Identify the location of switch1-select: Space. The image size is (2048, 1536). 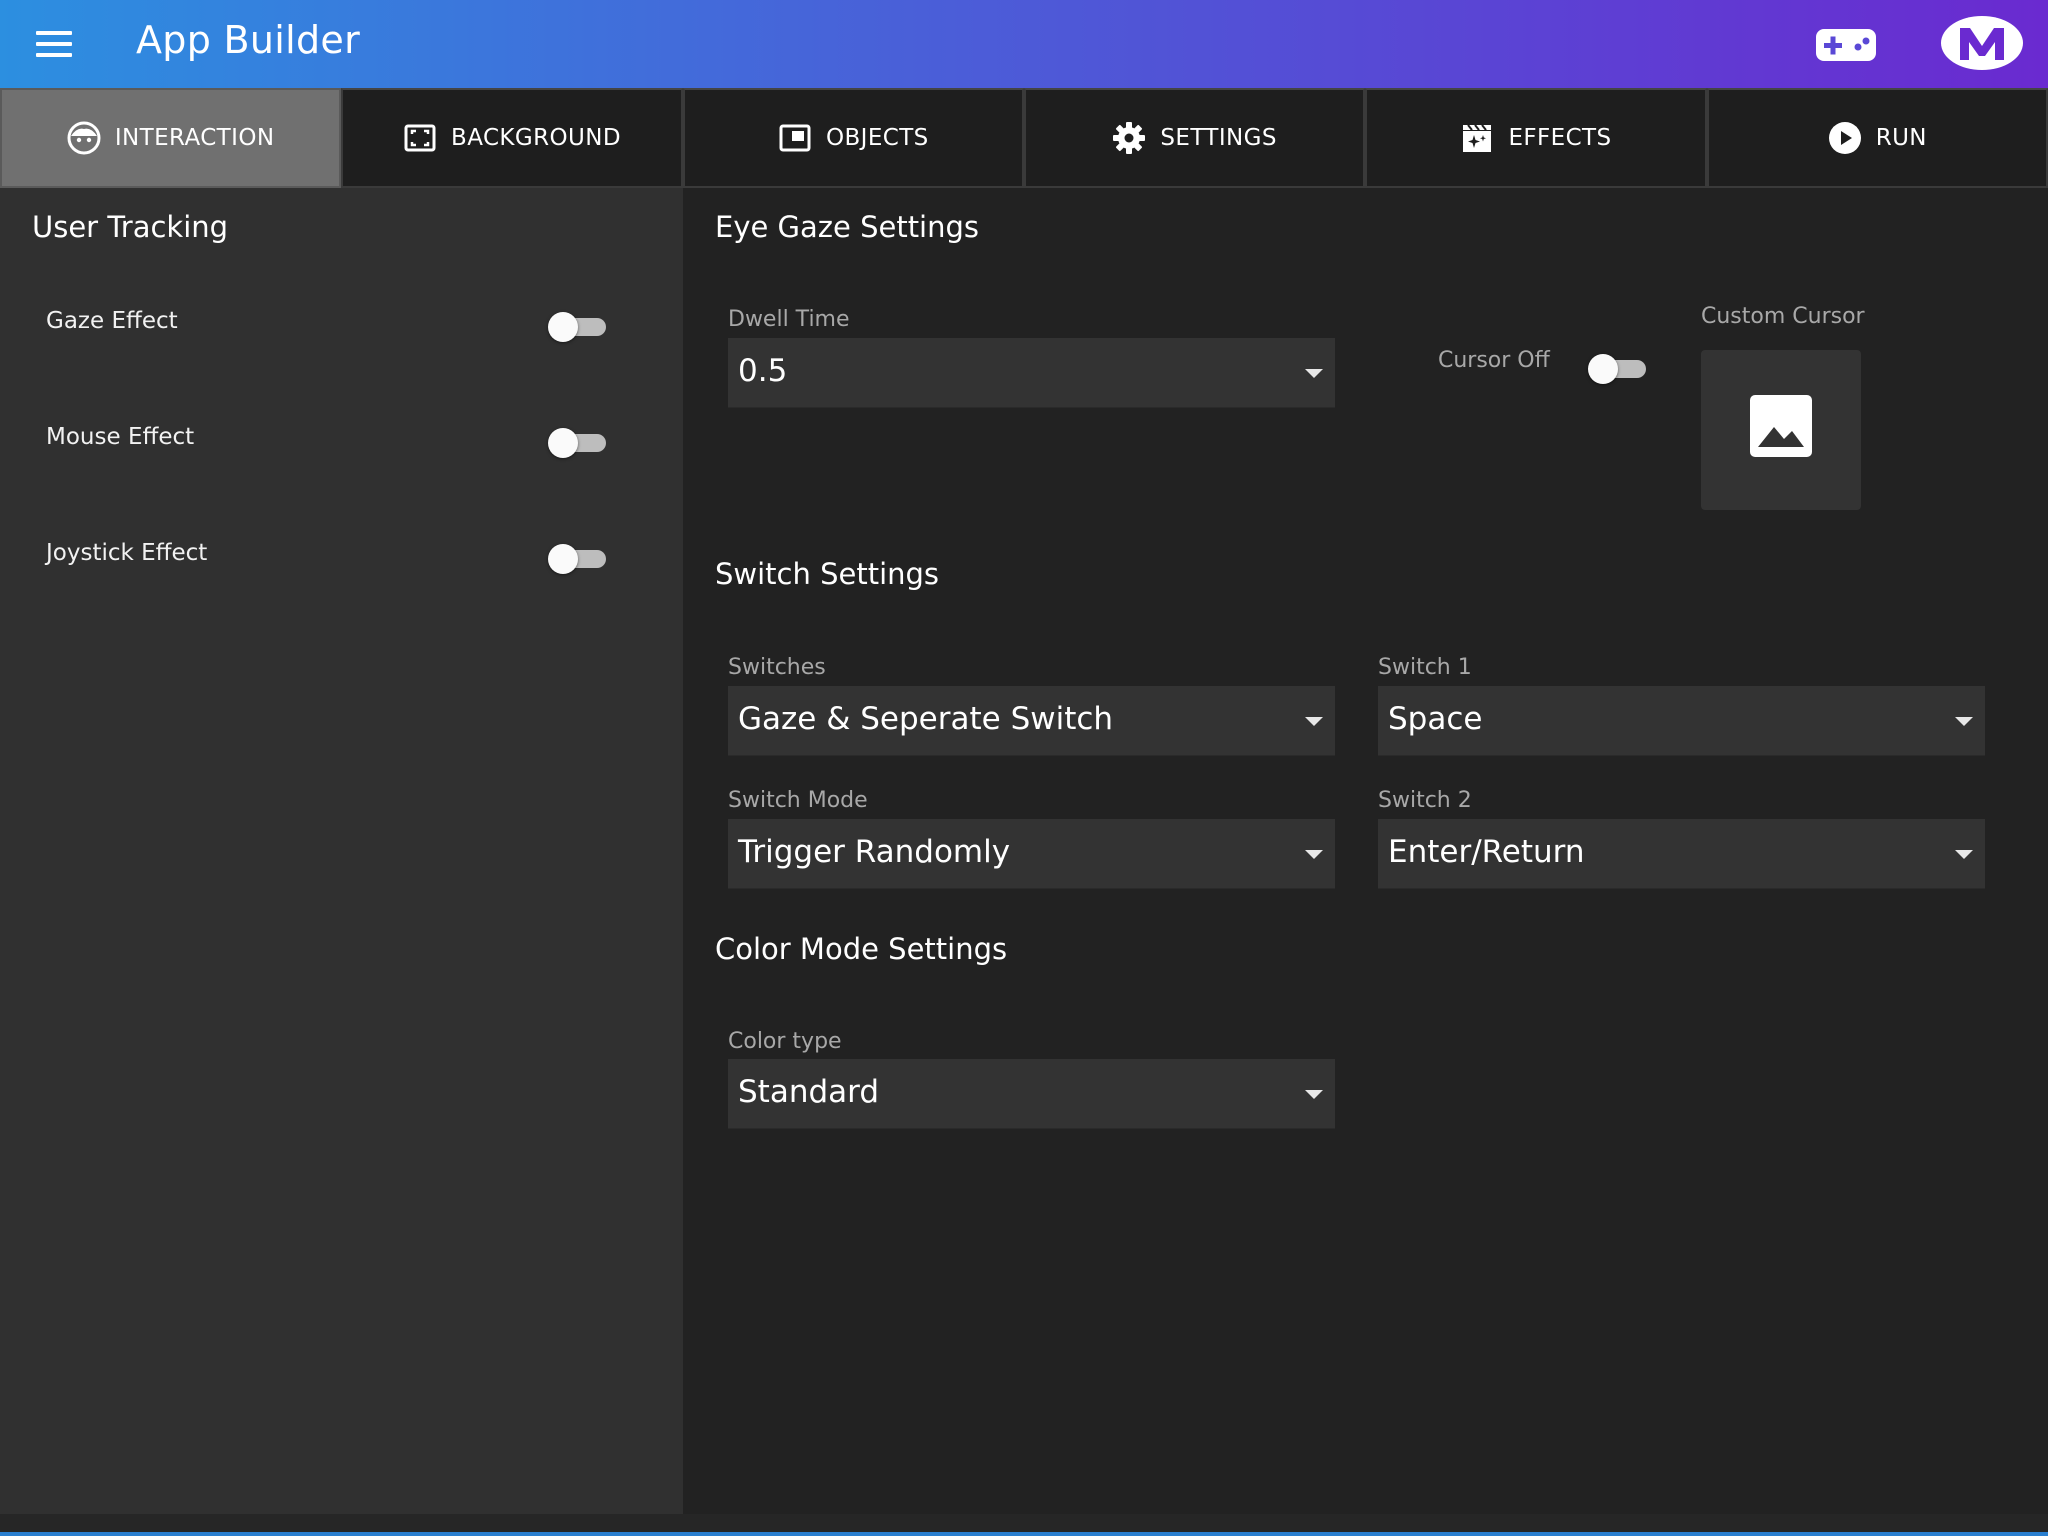
(1681, 721).